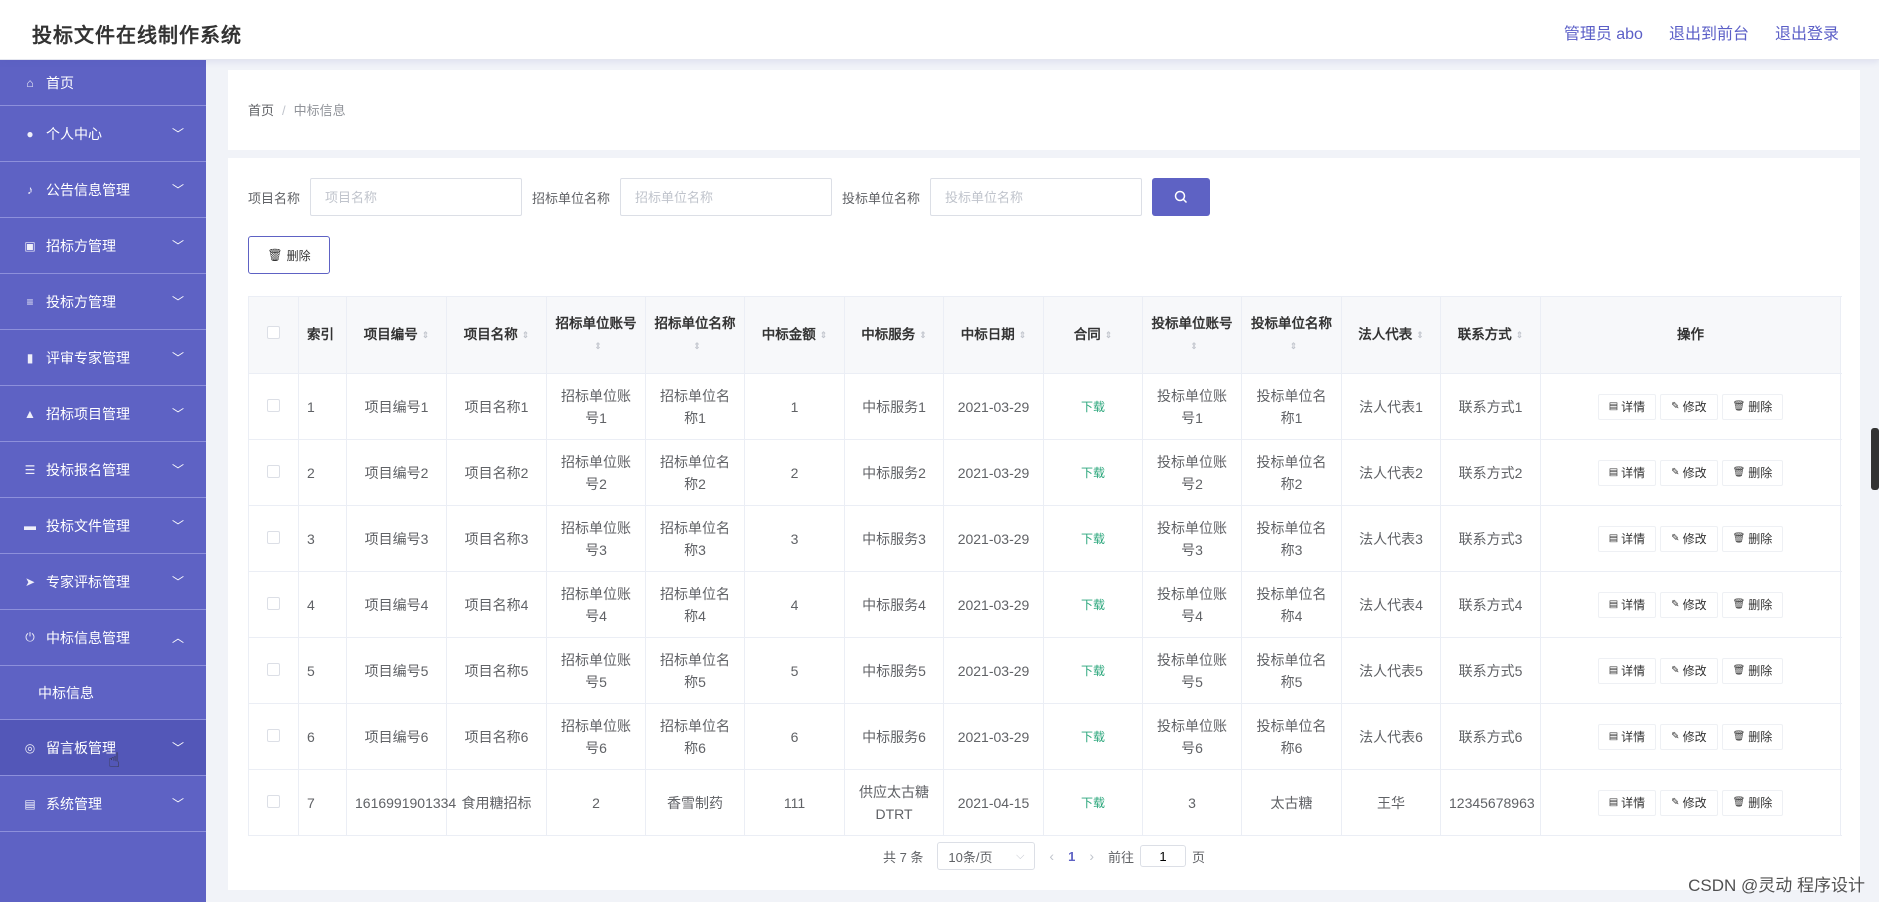 This screenshot has height=902, width=1879. Describe the element at coordinates (1603, 32) in the screenshot. I see `admin-user-link: 管理员 abo` at that location.